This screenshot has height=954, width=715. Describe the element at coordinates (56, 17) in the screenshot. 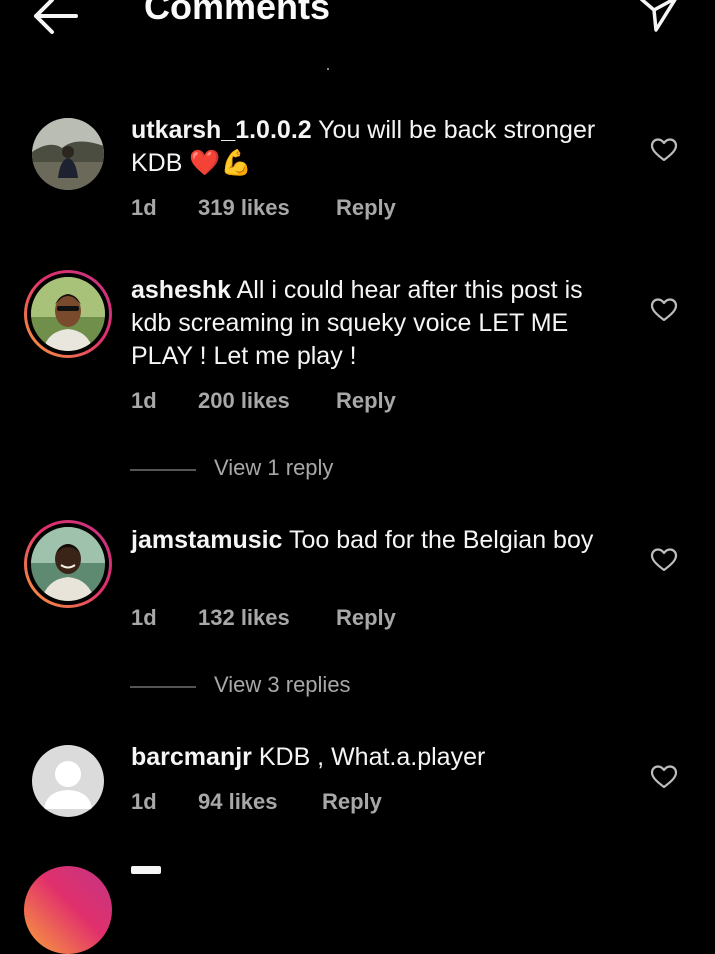

I see `arrow-left-icon` at that location.